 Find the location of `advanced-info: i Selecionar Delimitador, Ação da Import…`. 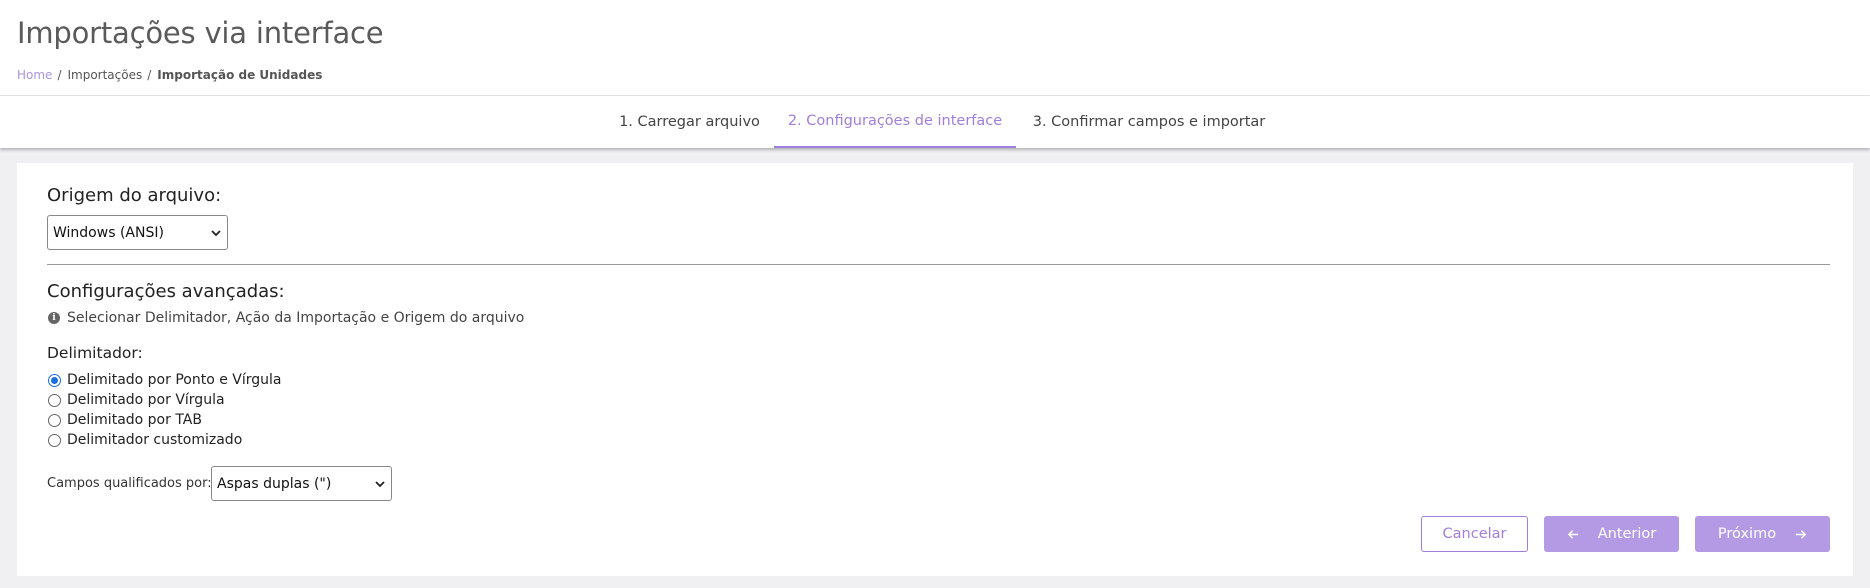

advanced-info: i Selecionar Delimitador, Ação da Import… is located at coordinates (286, 318).